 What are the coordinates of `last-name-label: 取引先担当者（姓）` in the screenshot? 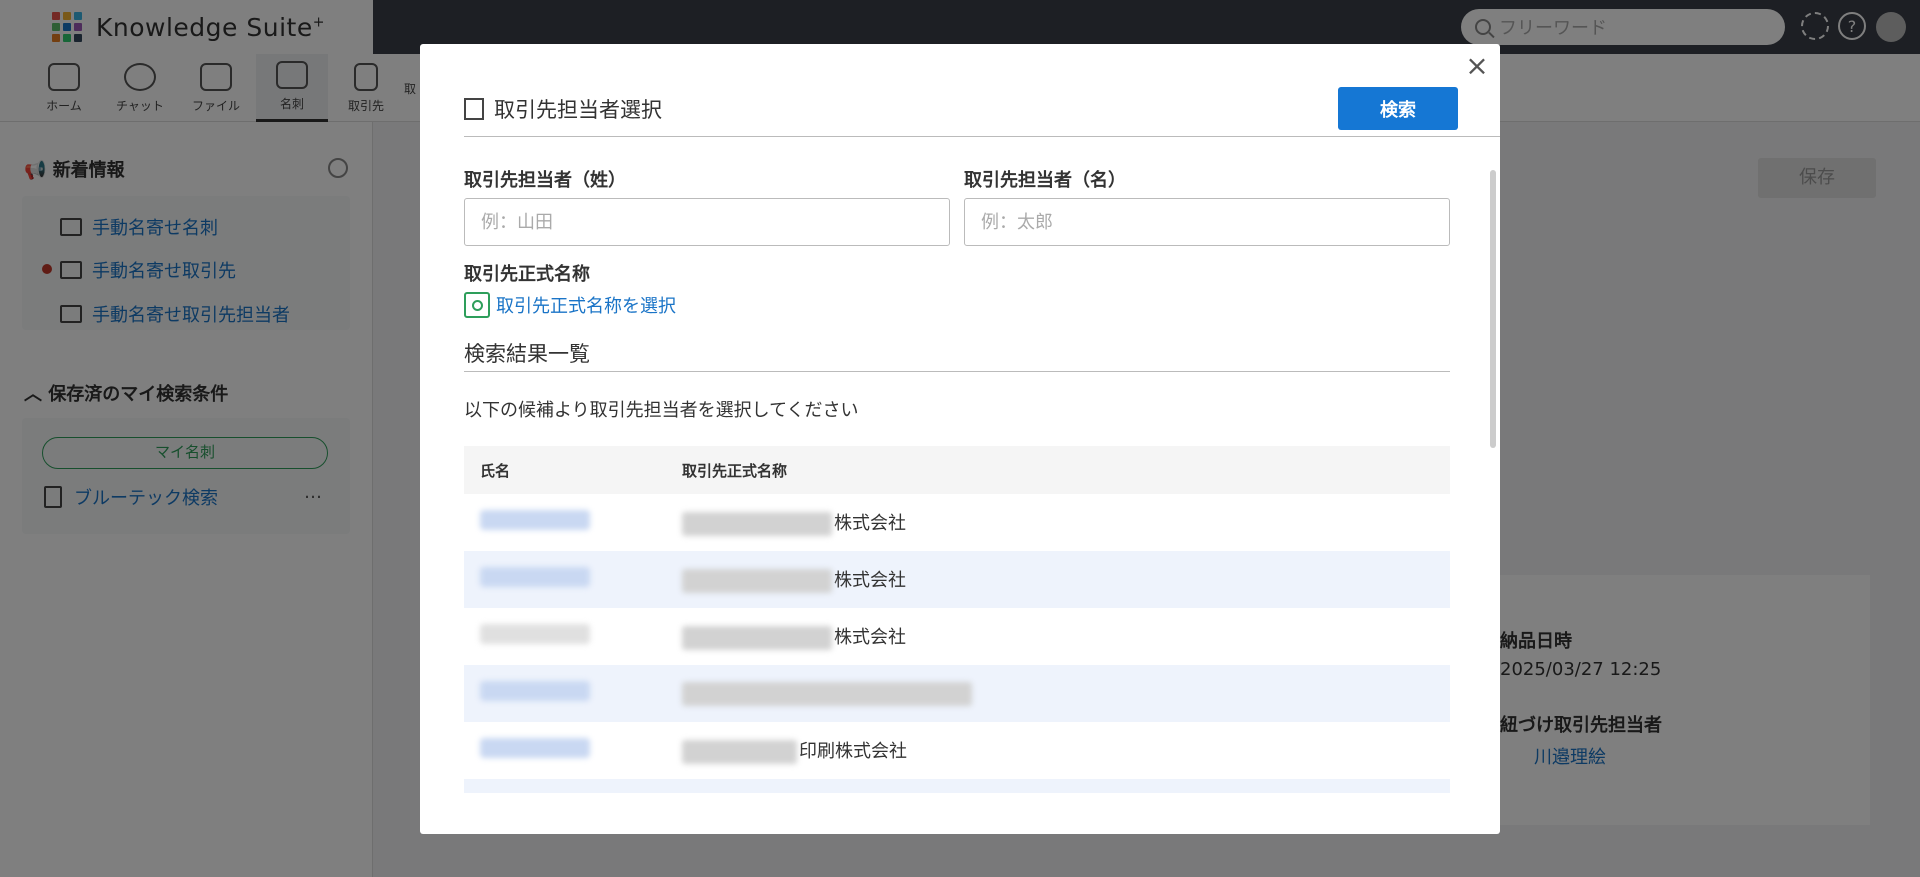 It's located at (545, 180).